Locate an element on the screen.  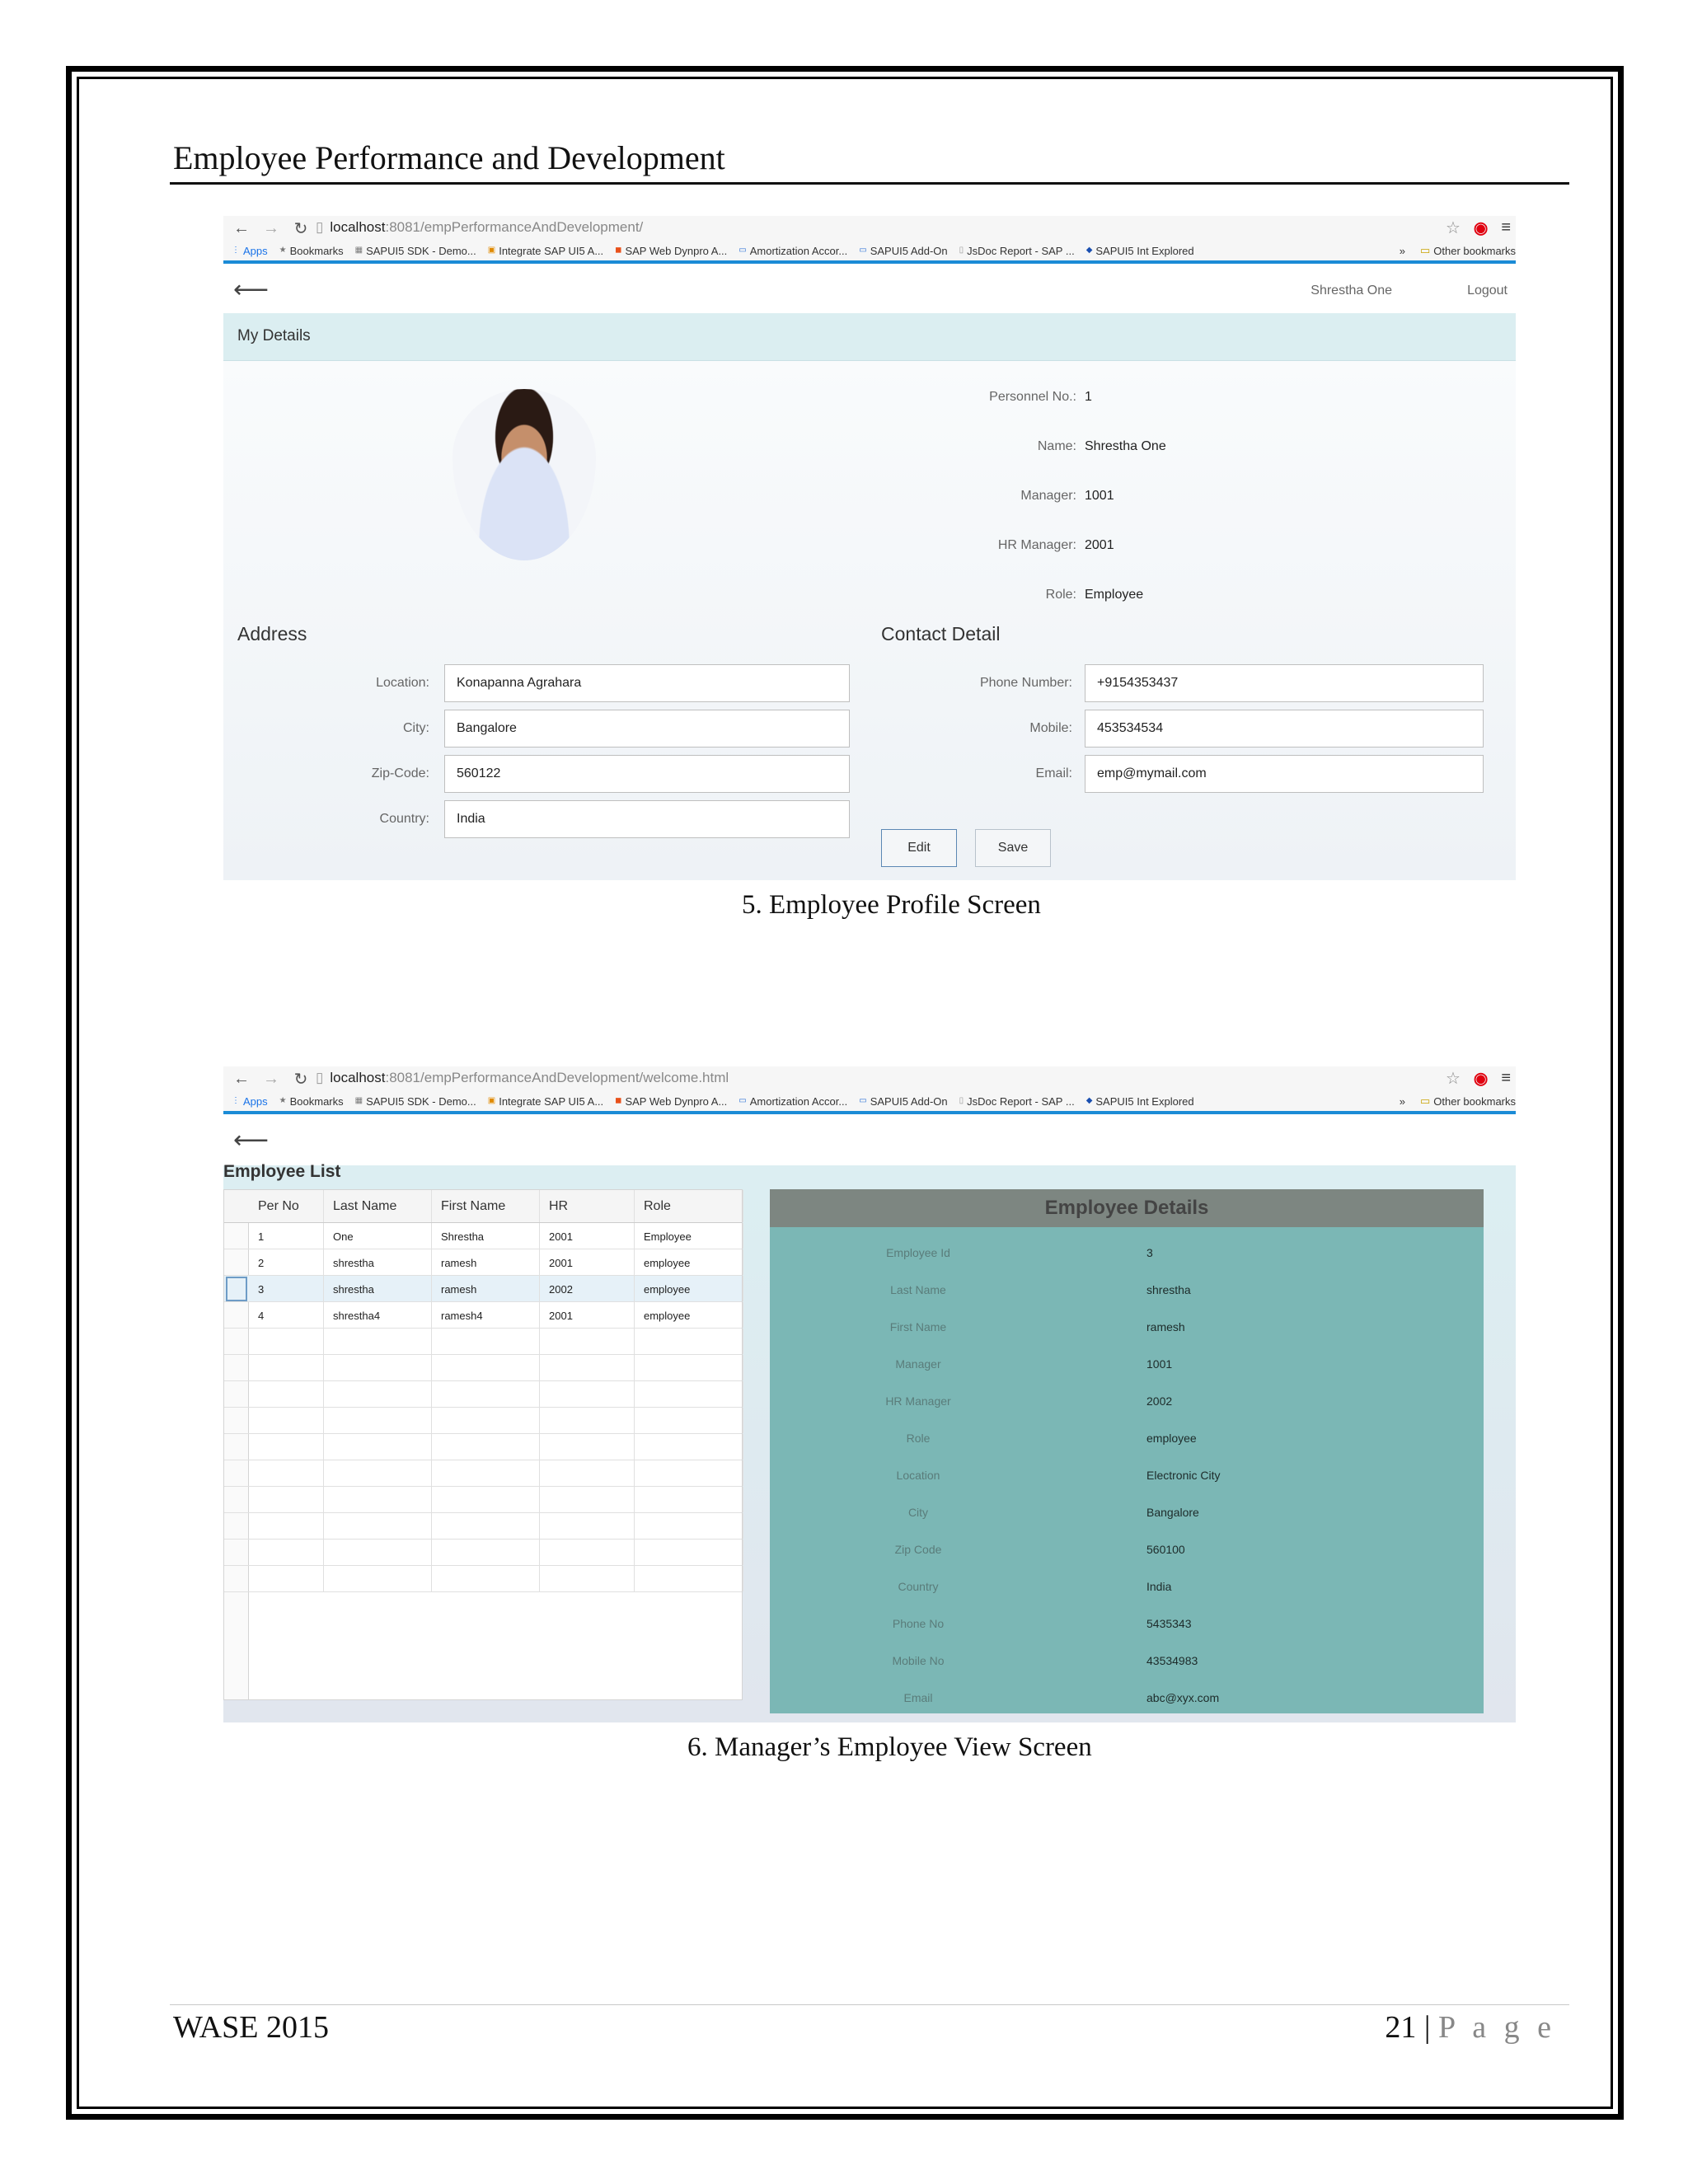
table-cell: shrestha4 is located at coordinates (378, 1315).